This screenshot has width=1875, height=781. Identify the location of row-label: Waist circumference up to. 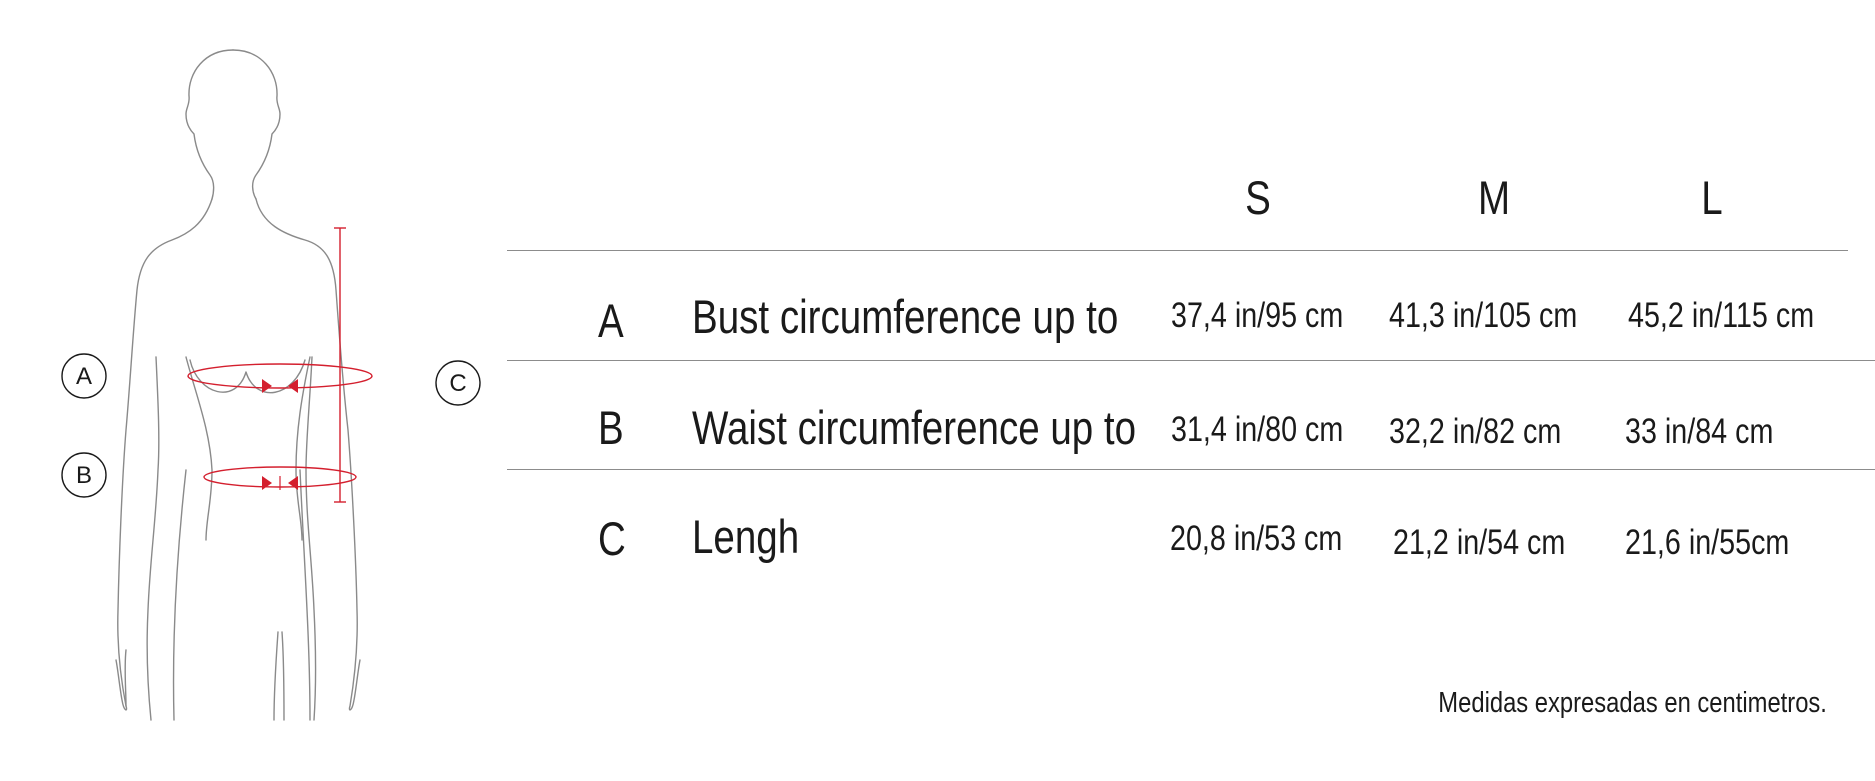
(914, 427).